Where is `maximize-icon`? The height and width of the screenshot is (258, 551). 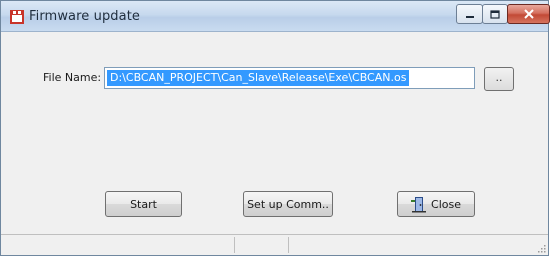 maximize-icon is located at coordinates (495, 14).